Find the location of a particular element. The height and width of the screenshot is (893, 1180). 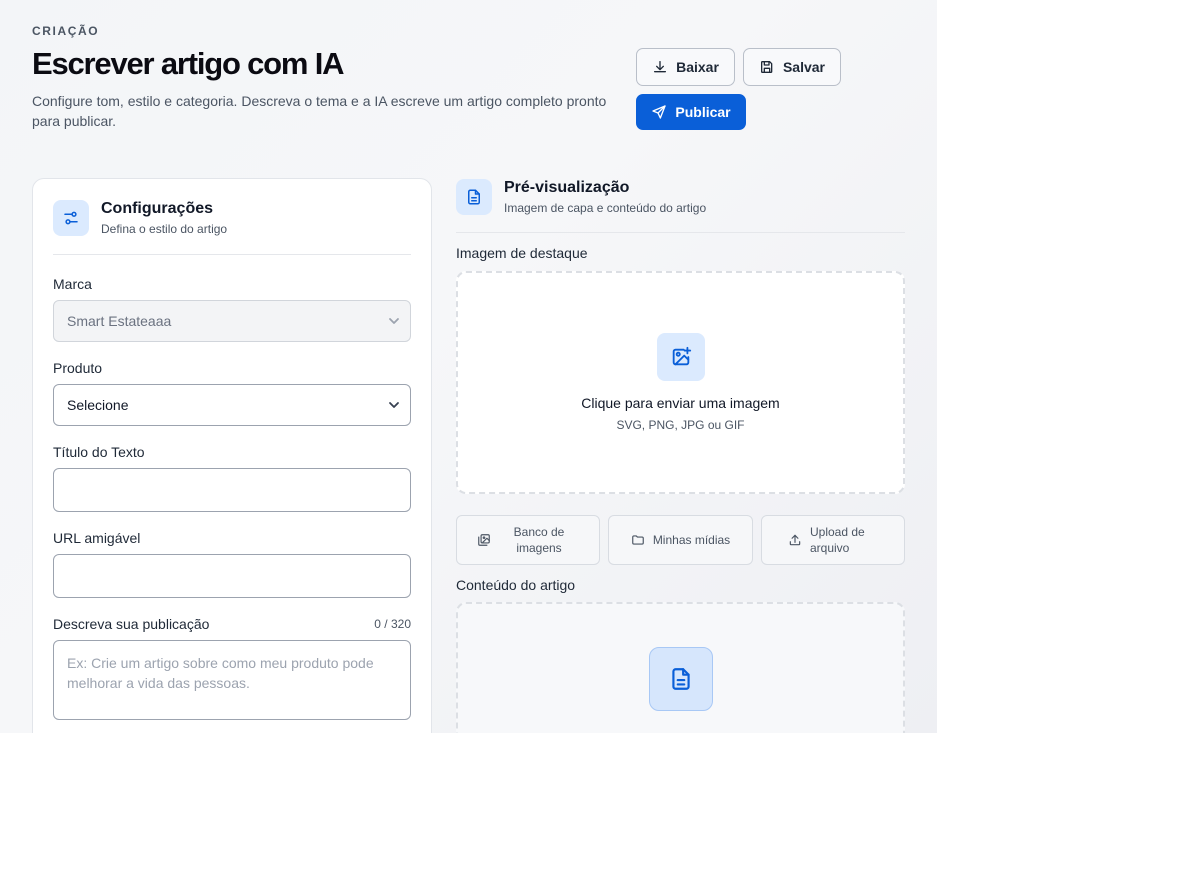

page-title: Escrever artigo com IA is located at coordinates (188, 63).